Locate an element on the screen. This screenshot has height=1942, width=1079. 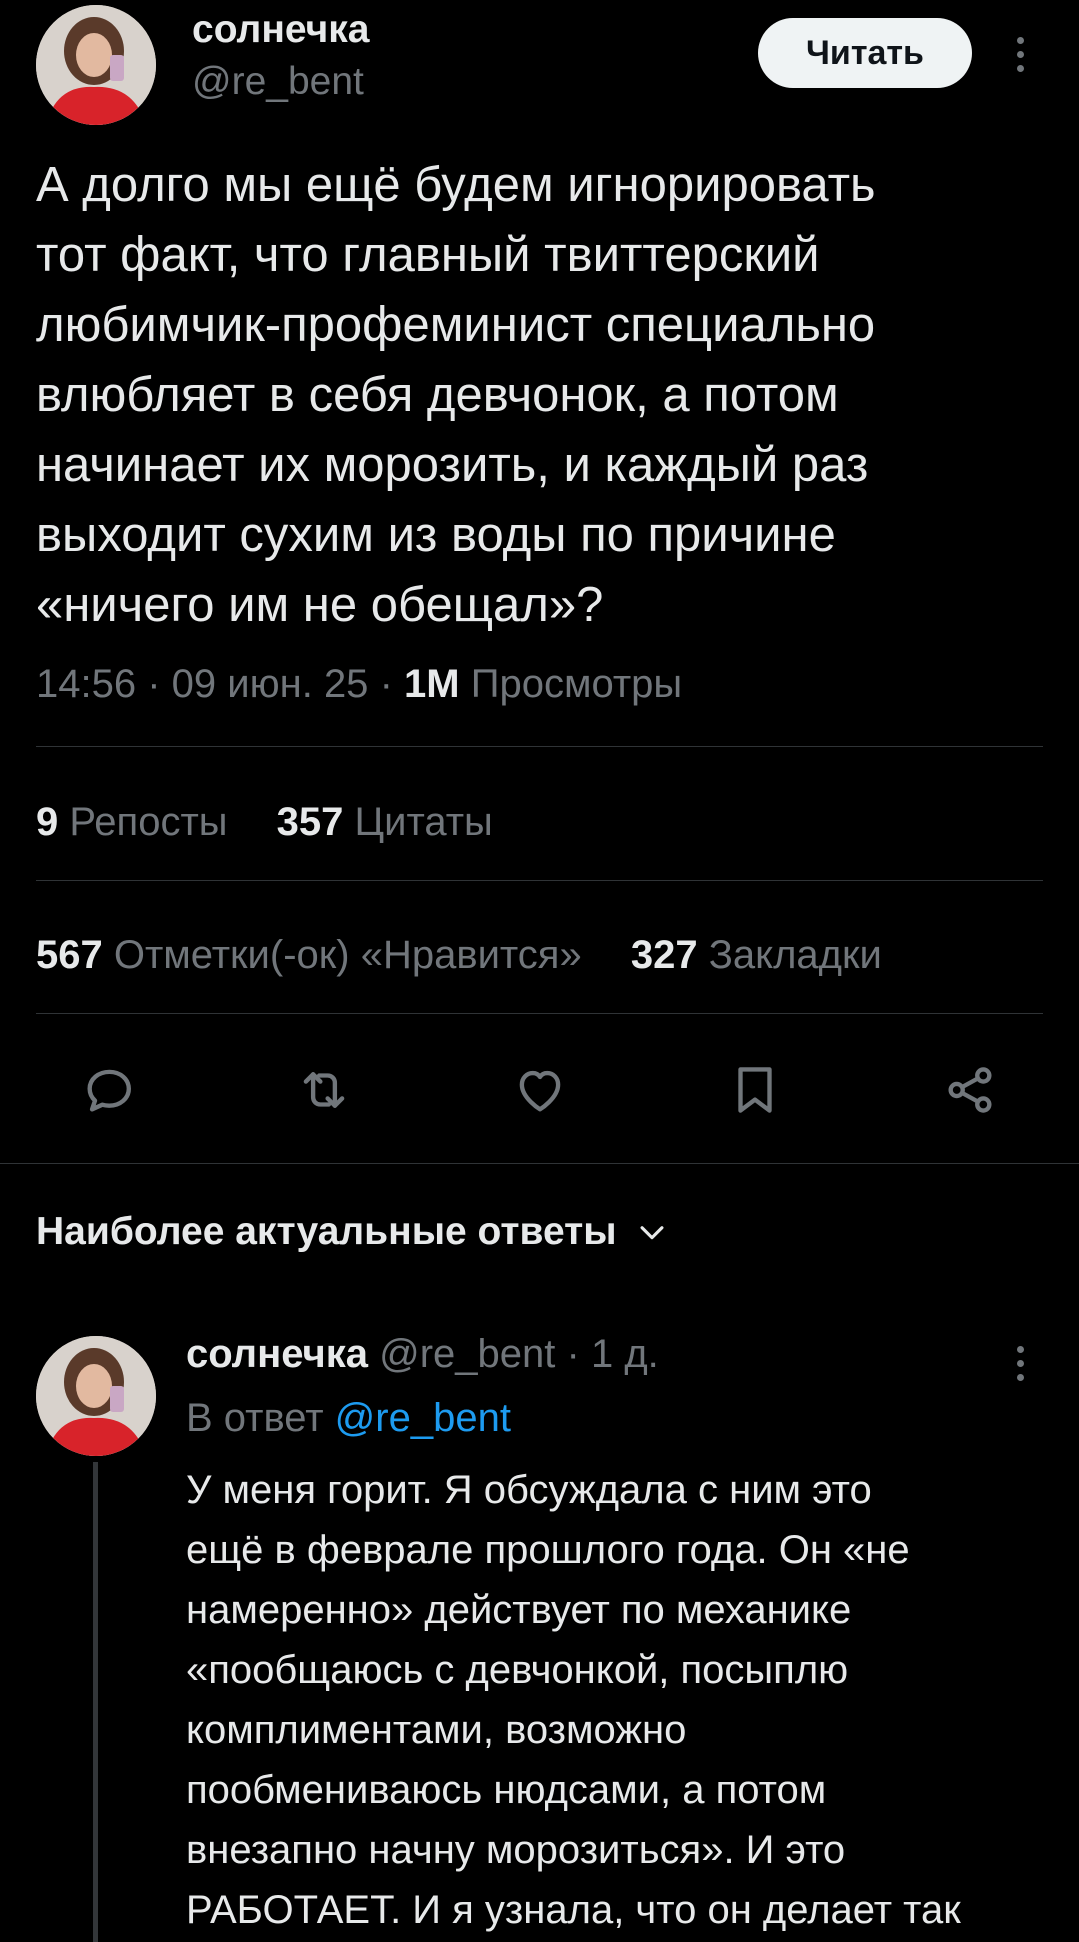
reply-to-line: В ответ @re_bent is located at coordinates (348, 1418).